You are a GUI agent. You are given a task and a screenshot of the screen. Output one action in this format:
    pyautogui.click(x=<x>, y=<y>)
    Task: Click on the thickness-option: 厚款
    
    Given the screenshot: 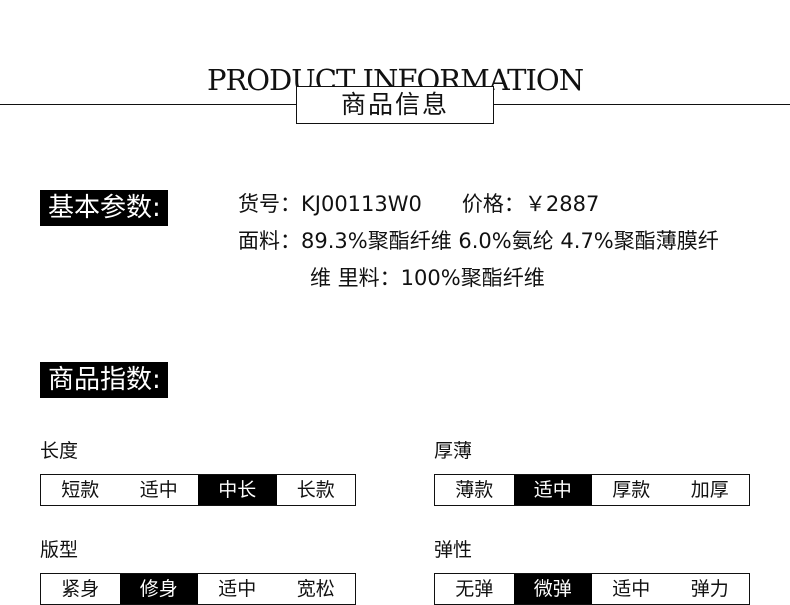 What is the action you would take?
    pyautogui.click(x=631, y=490)
    